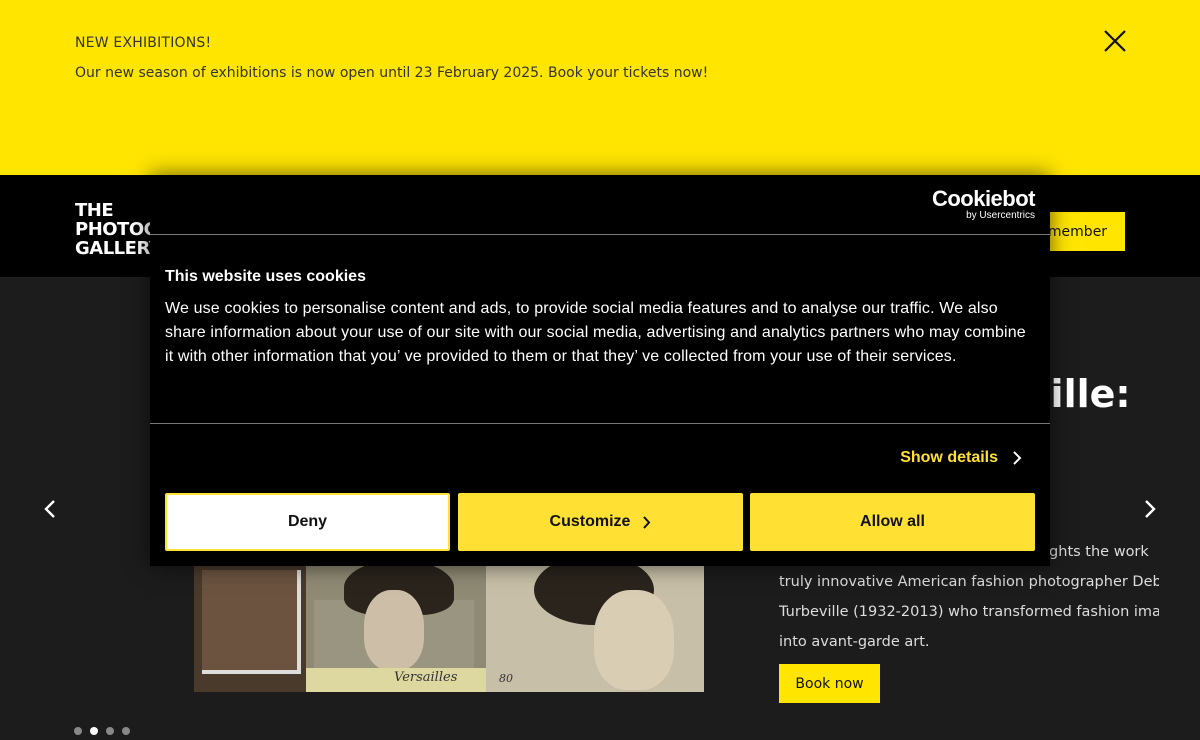  I want to click on photo-caption-number: 80, so click(506, 678).